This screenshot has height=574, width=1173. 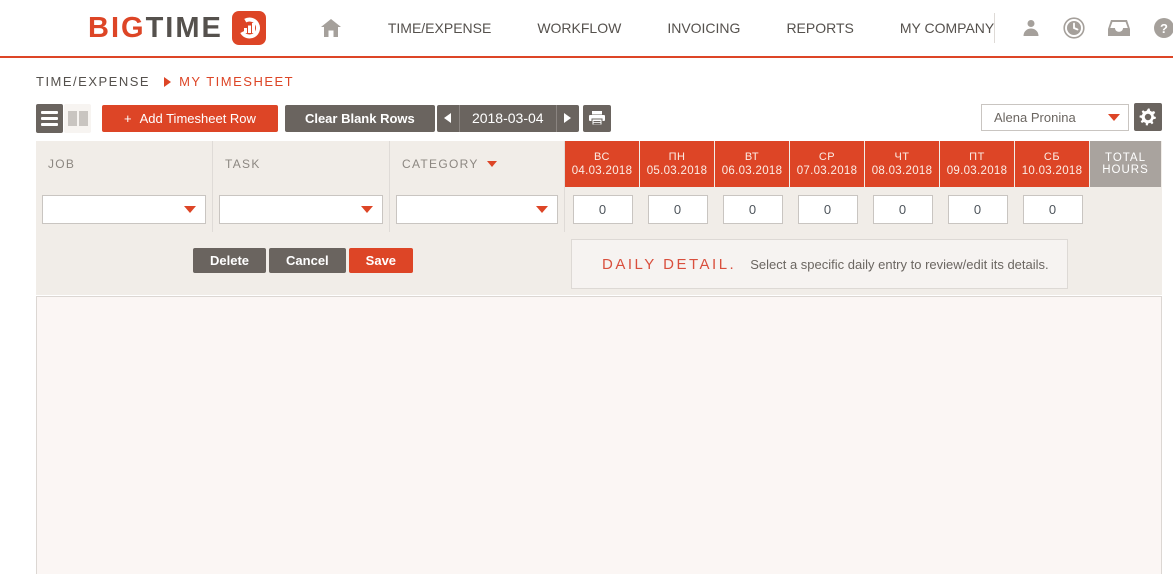 What do you see at coordinates (752, 209) in the screenshot?
I see `hours-input-tue` at bounding box center [752, 209].